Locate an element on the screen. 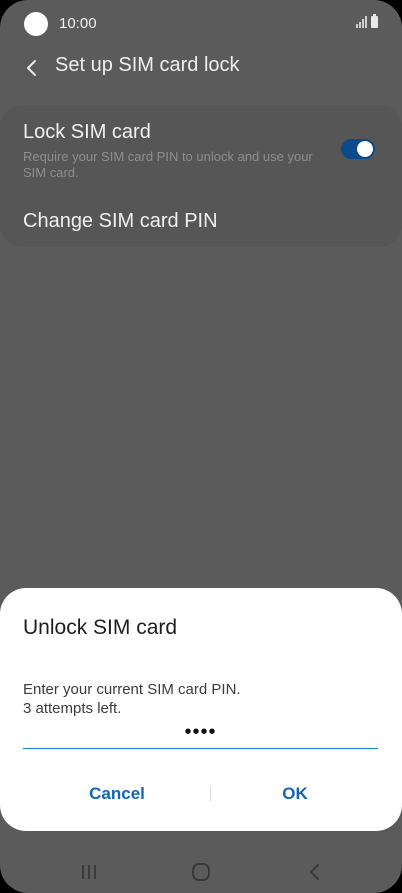 This screenshot has height=893, width=402. battery-icon is located at coordinates (374, 21).